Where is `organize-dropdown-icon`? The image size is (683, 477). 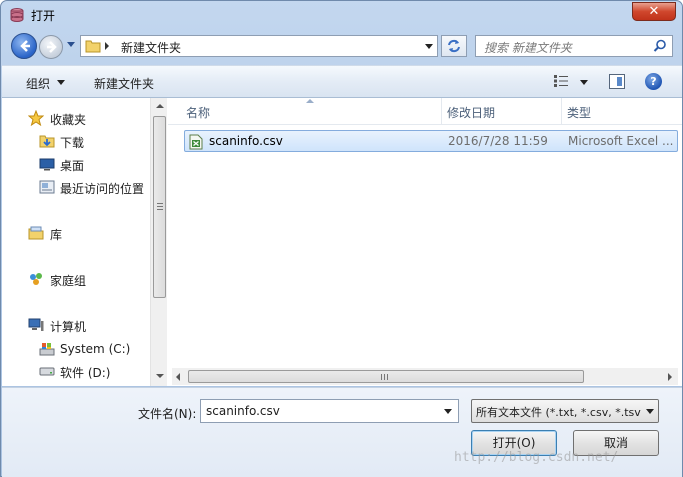
organize-dropdown-icon is located at coordinates (61, 82).